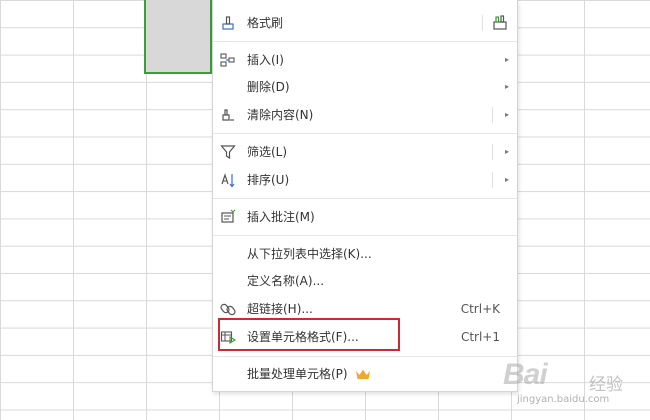 This screenshot has height=420, width=650. Describe the element at coordinates (265, 60) in the screenshot. I see `insert-label: 插入(I)` at that location.